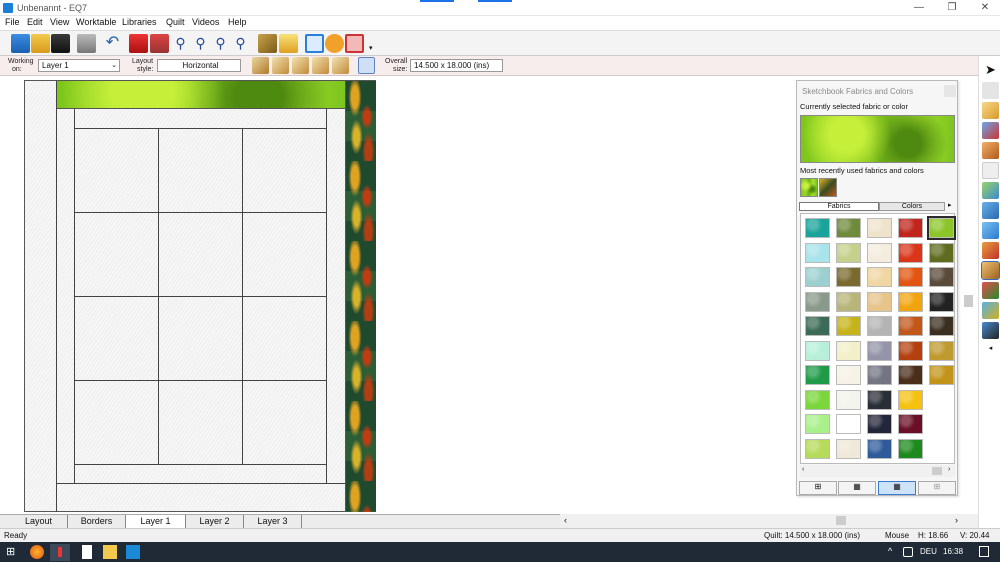  Describe the element at coordinates (984, 551) in the screenshot. I see `notifications-icon` at that location.